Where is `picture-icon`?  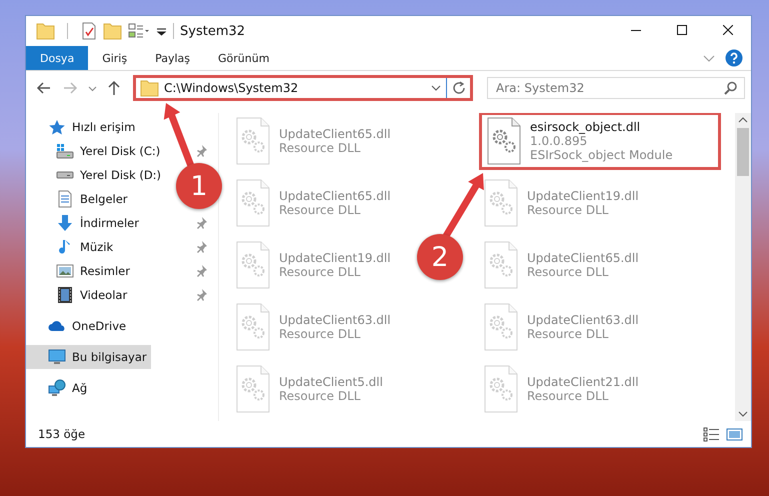 picture-icon is located at coordinates (65, 271).